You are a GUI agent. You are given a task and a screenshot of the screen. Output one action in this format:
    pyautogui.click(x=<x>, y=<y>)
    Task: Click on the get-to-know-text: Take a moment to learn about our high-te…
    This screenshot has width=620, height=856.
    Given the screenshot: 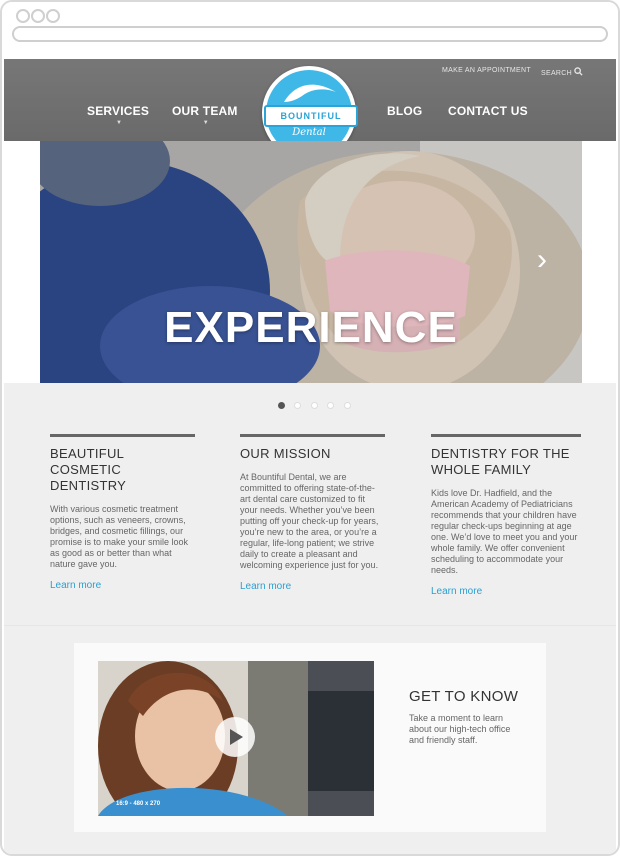 What is the action you would take?
    pyautogui.click(x=460, y=729)
    